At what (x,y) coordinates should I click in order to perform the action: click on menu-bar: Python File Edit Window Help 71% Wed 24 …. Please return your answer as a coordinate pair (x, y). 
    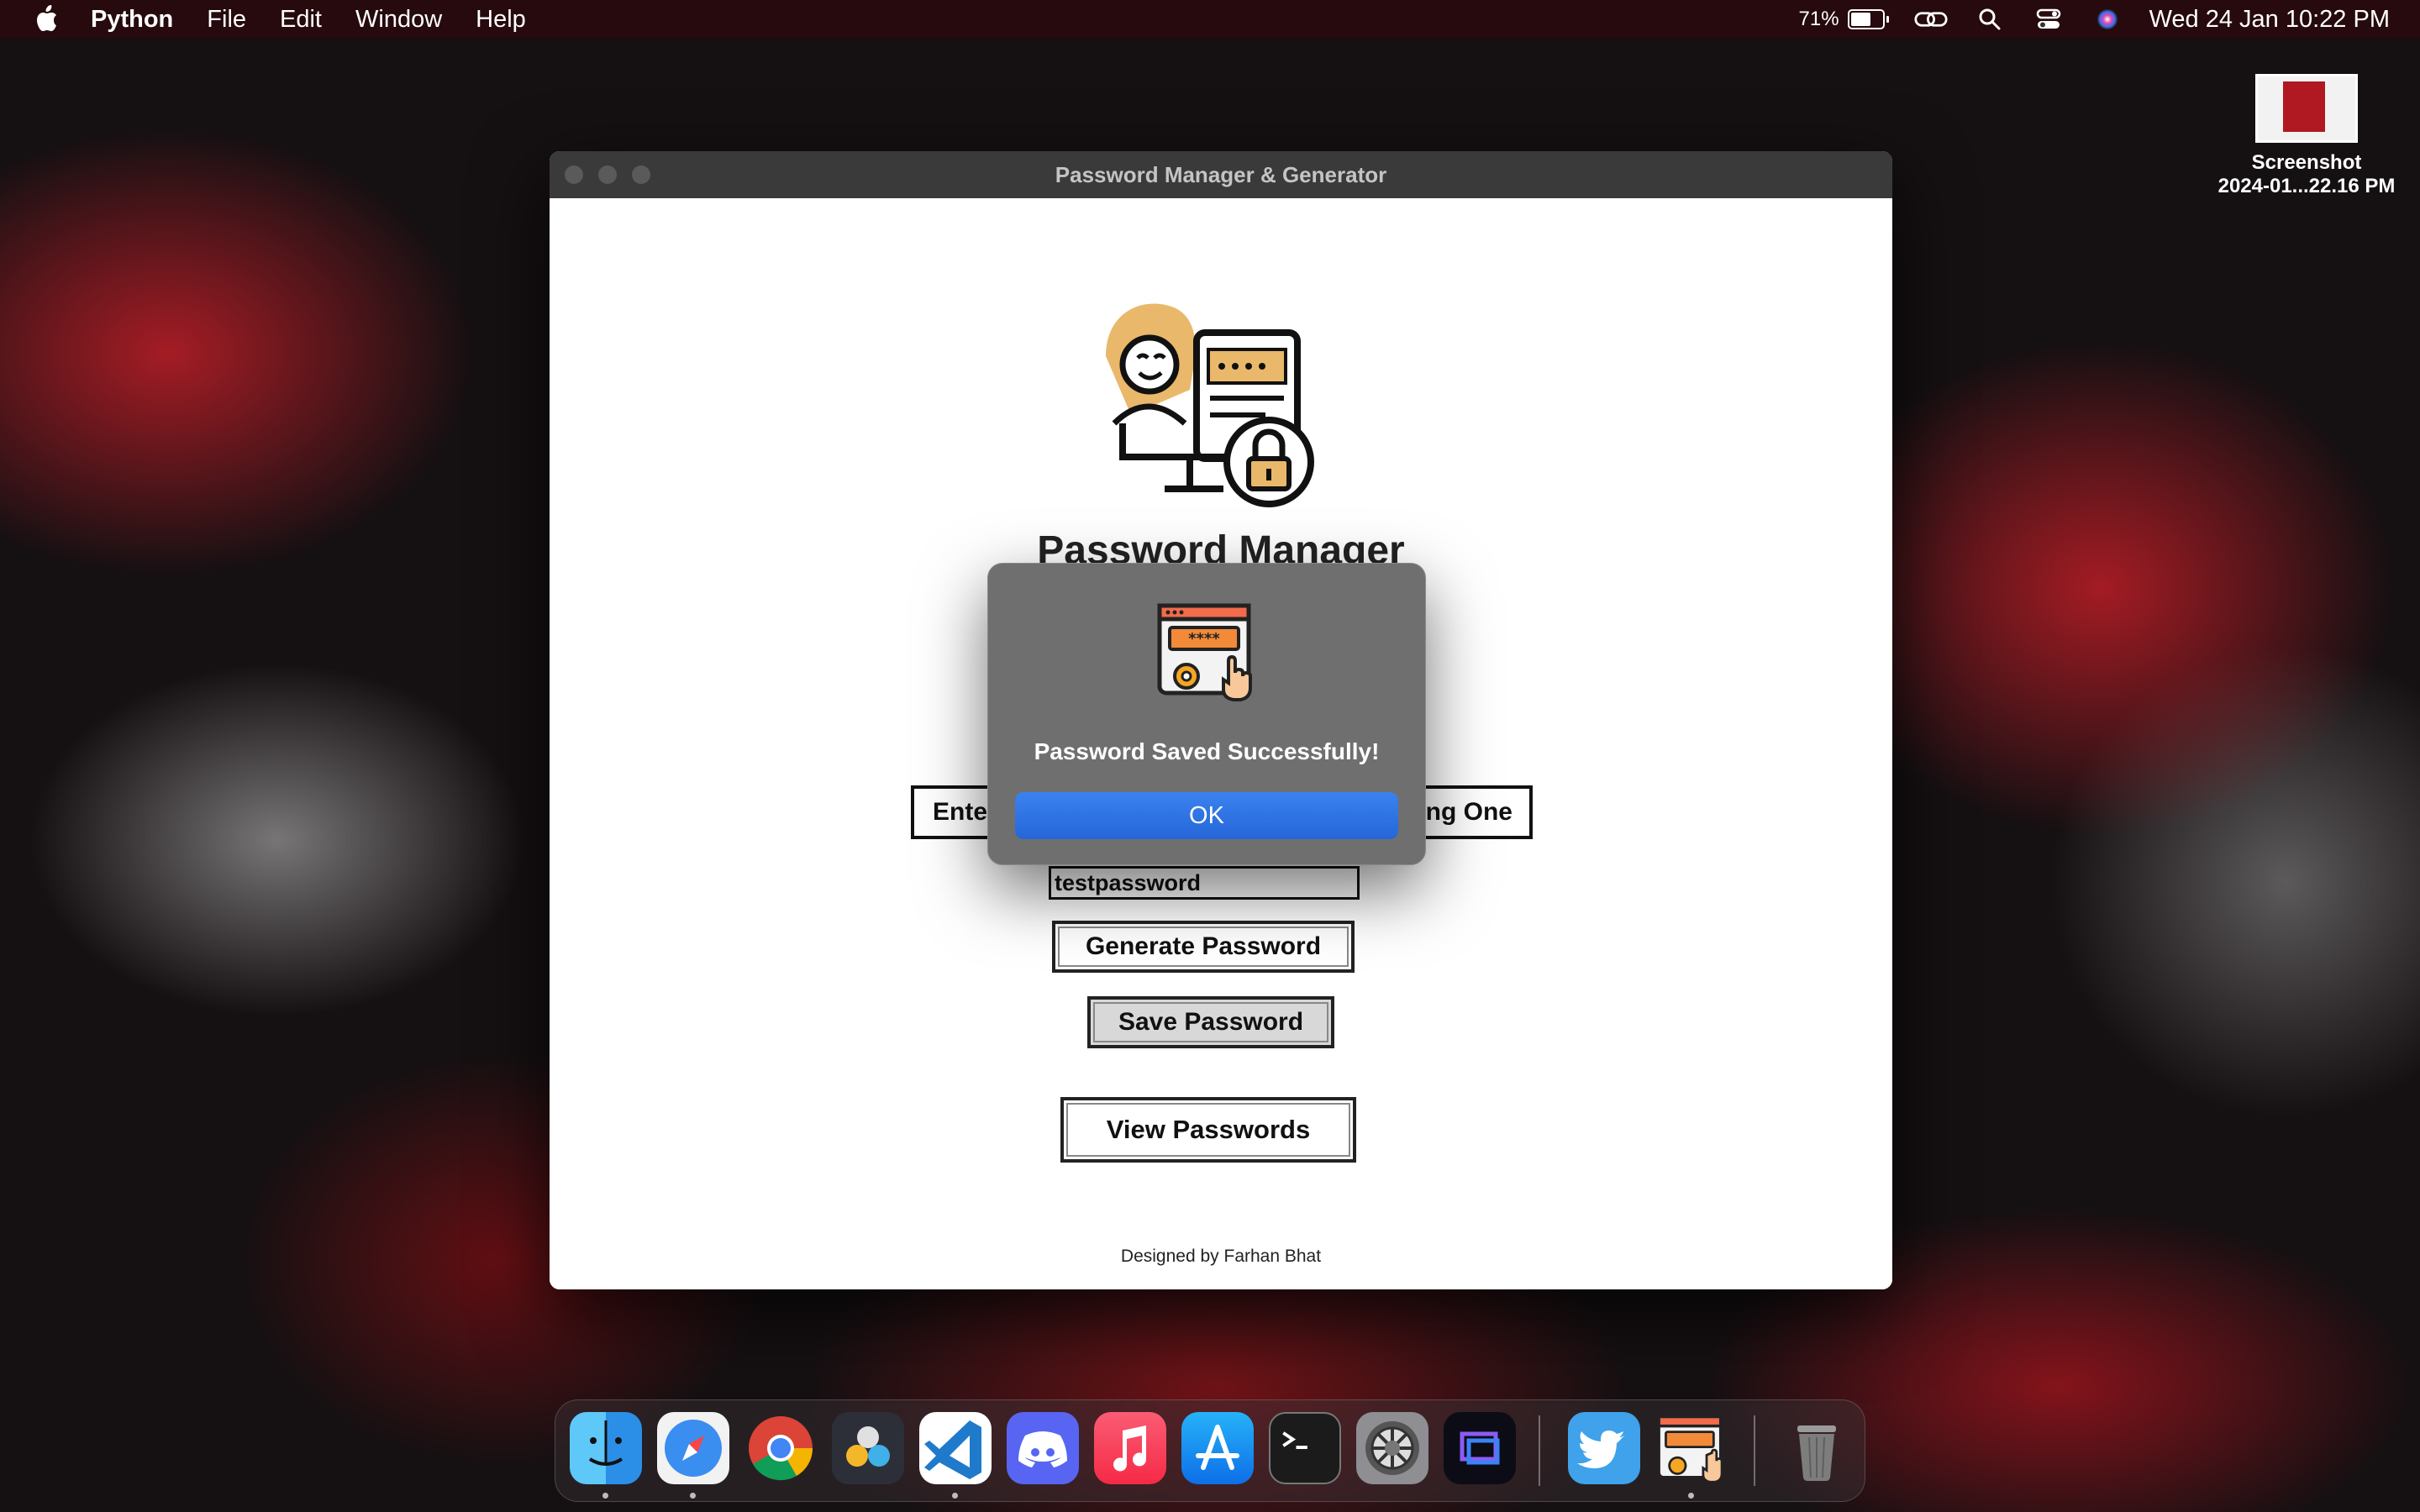
    Looking at the image, I should click on (1210, 19).